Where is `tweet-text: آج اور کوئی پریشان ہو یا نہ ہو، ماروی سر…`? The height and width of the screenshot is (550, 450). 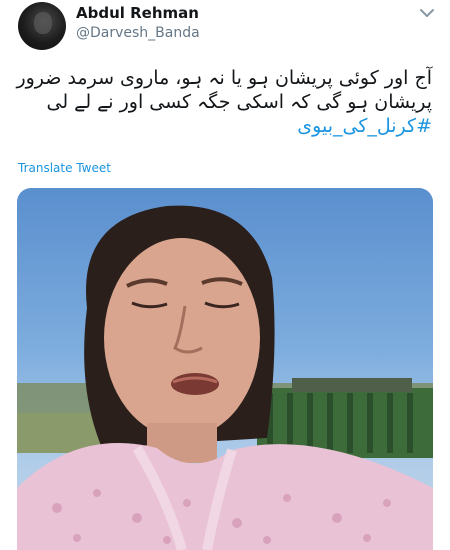
tweet-text: آج اور کوئی پریشان ہو یا نہ ہو، ماروی سر… is located at coordinates (224, 102).